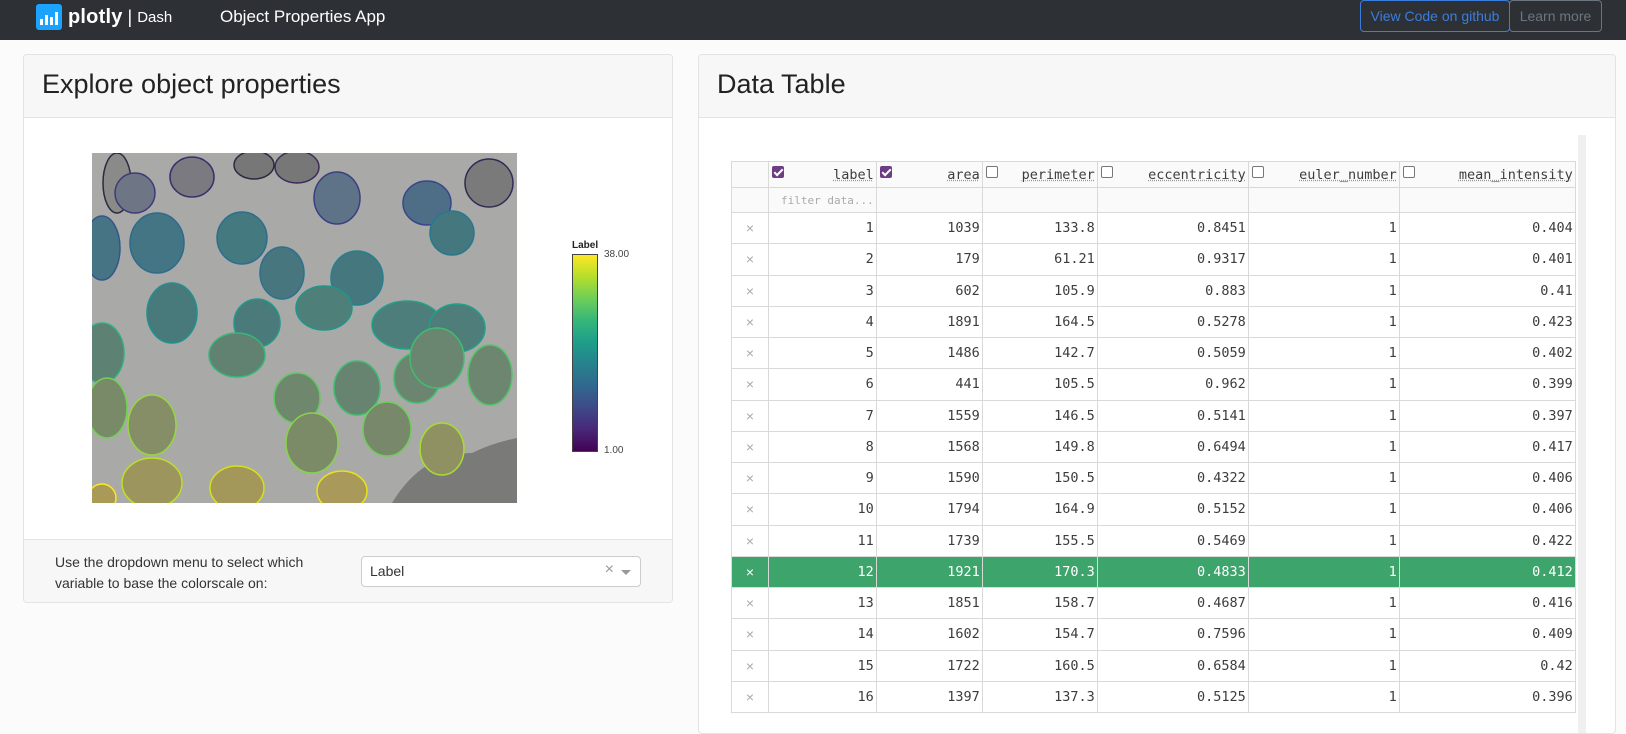 Image resolution: width=1626 pixels, height=734 pixels. What do you see at coordinates (822, 665) in the screenshot?
I see `table-cell: 15` at bounding box center [822, 665].